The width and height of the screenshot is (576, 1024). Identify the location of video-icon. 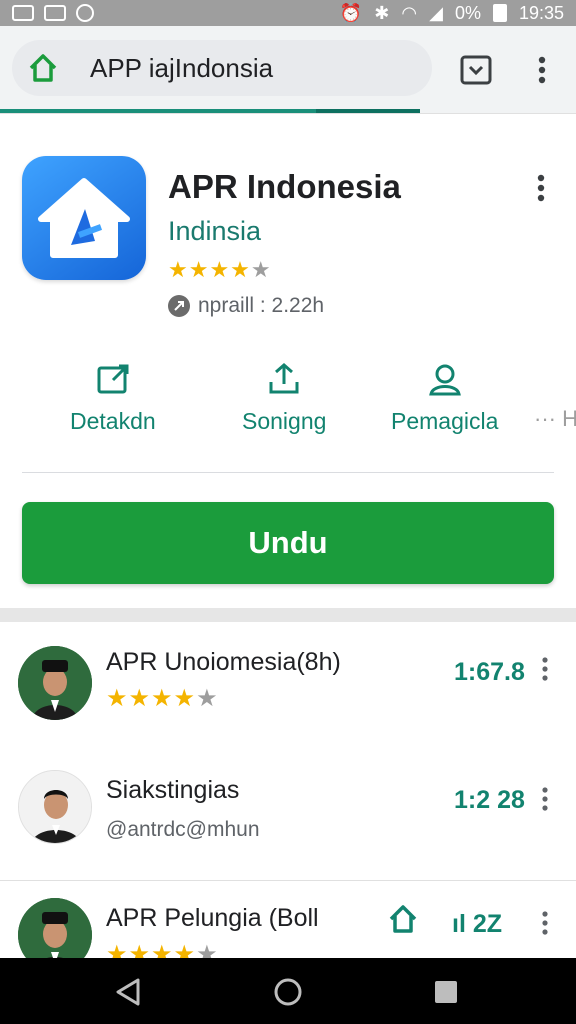
(55, 13).